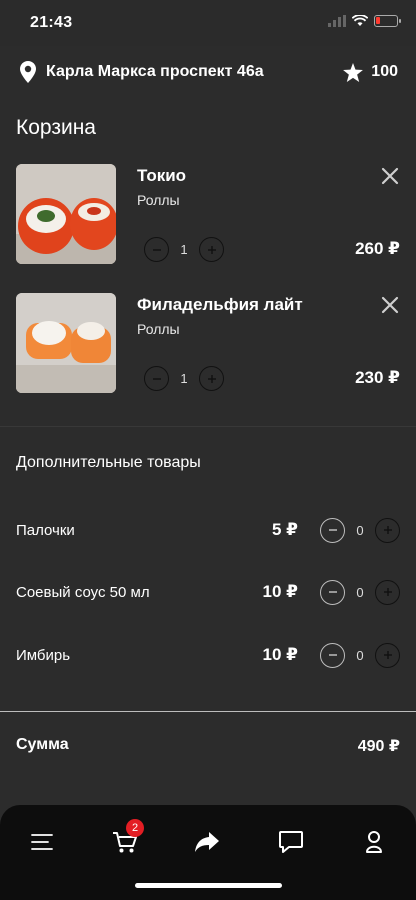 This screenshot has width=416, height=900. Describe the element at coordinates (360, 20) in the screenshot. I see `wifi-icon` at that location.